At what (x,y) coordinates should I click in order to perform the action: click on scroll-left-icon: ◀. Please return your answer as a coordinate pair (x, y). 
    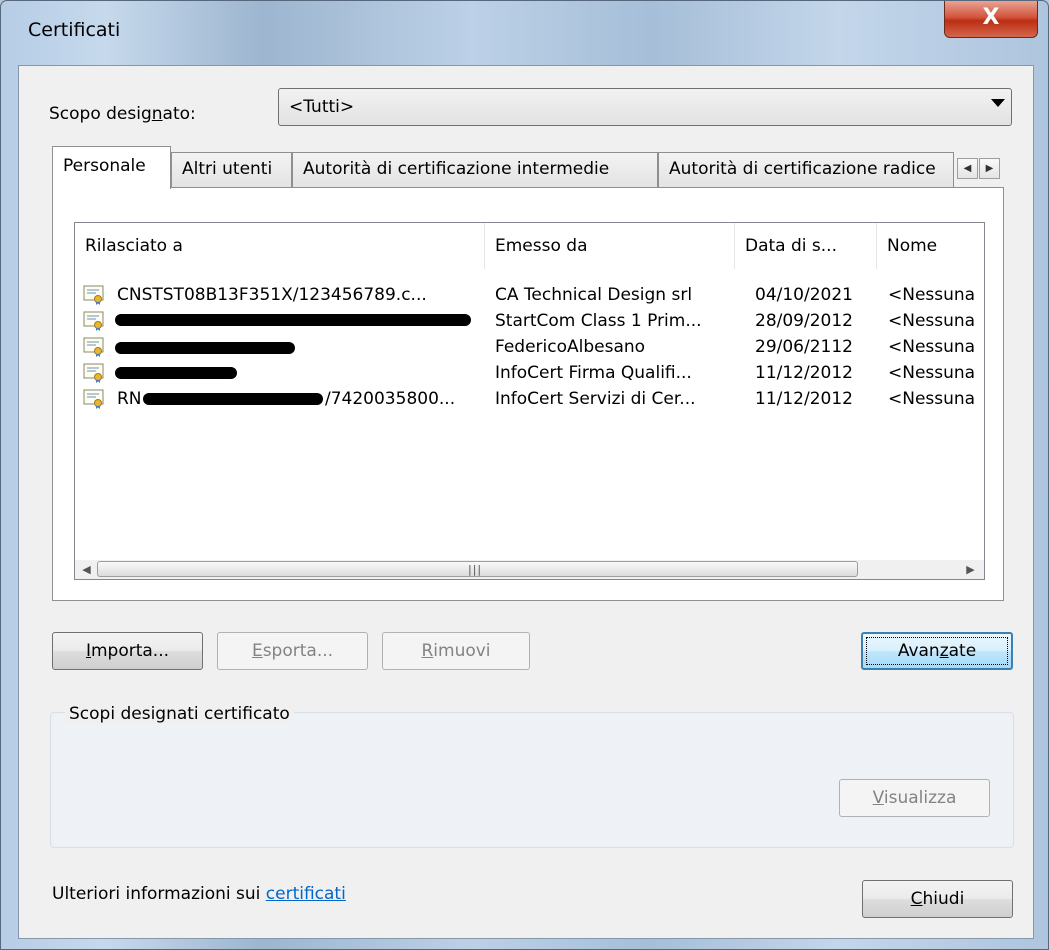
    Looking at the image, I should click on (86, 569).